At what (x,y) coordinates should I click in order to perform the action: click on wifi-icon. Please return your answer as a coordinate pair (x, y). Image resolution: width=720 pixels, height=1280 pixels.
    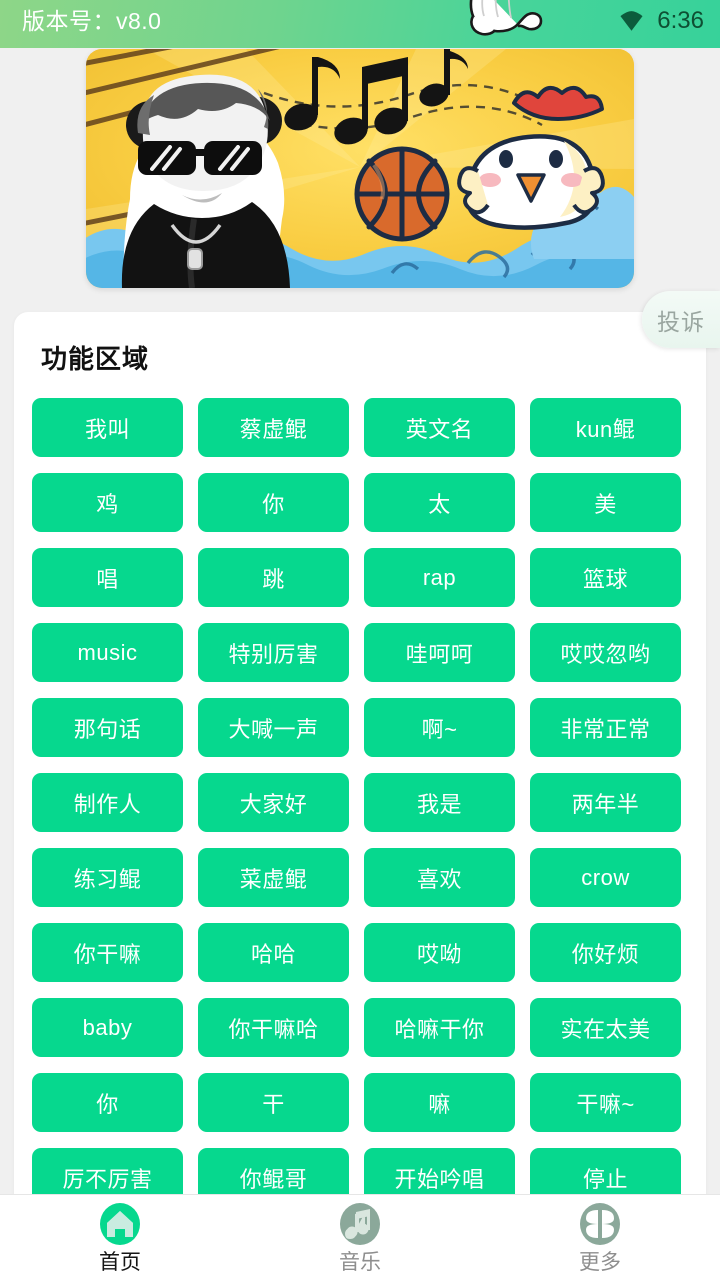
    Looking at the image, I should click on (631, 20).